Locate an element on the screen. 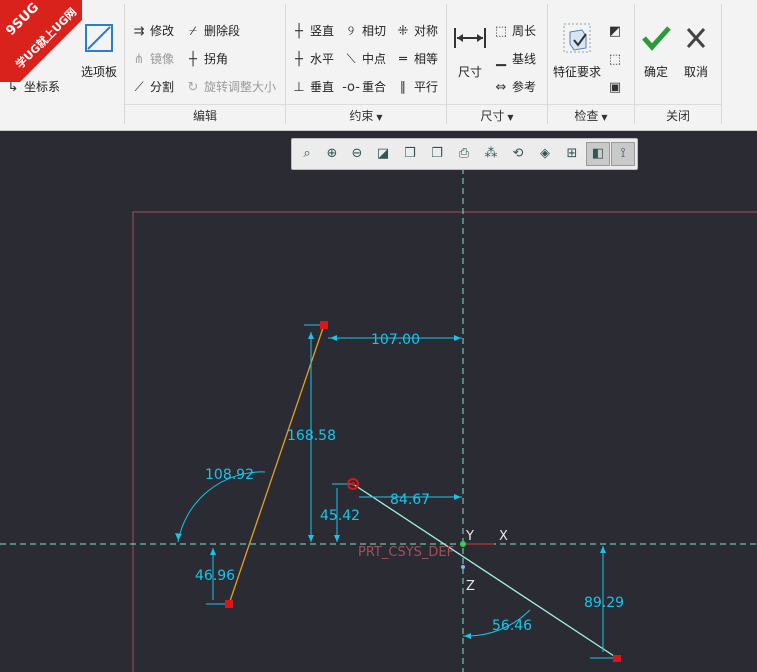  rotate-resize-icon: ↻ is located at coordinates (193, 87).